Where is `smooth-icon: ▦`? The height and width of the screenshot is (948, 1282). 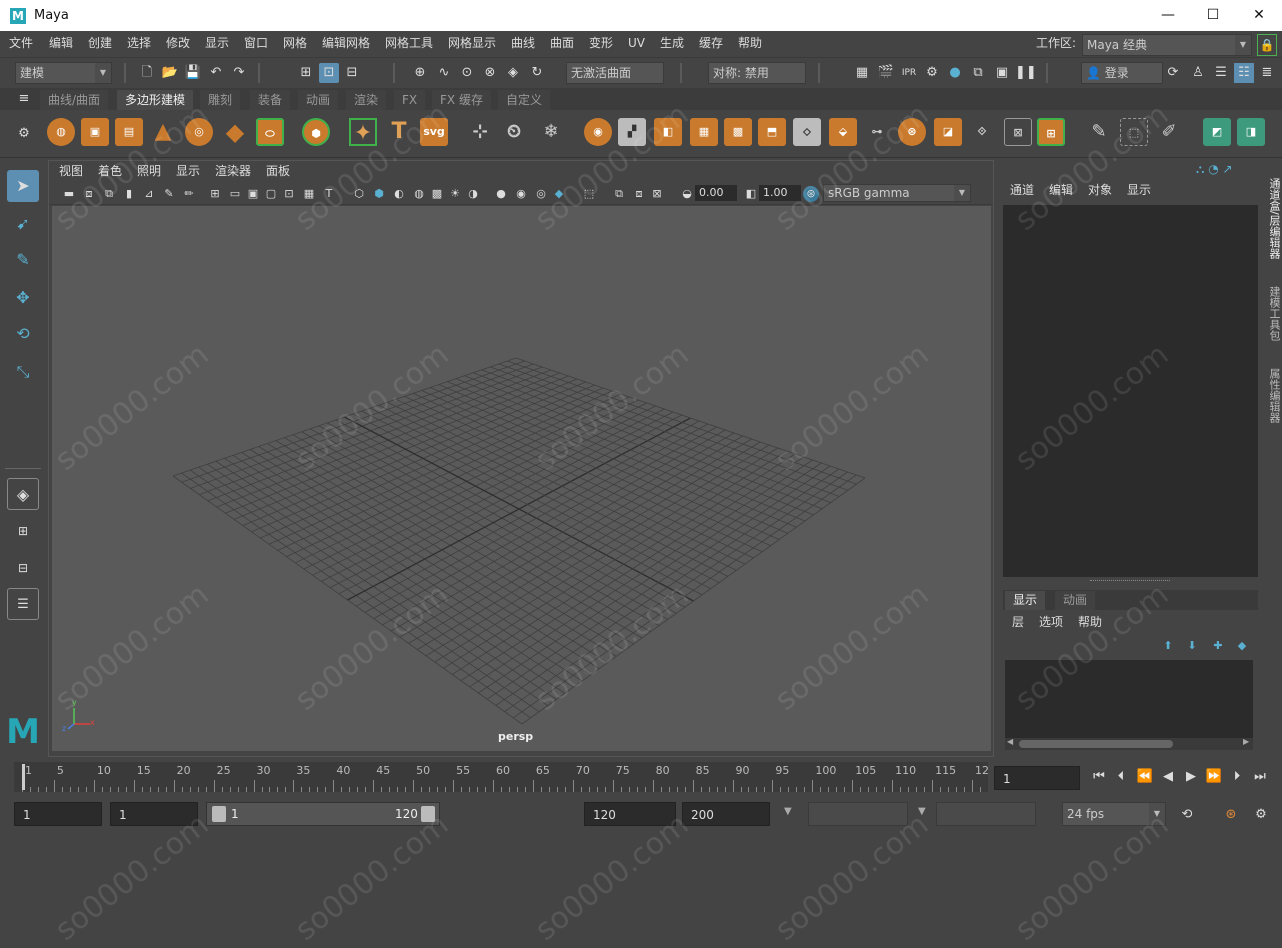
smooth-icon: ▦ is located at coordinates (704, 132).